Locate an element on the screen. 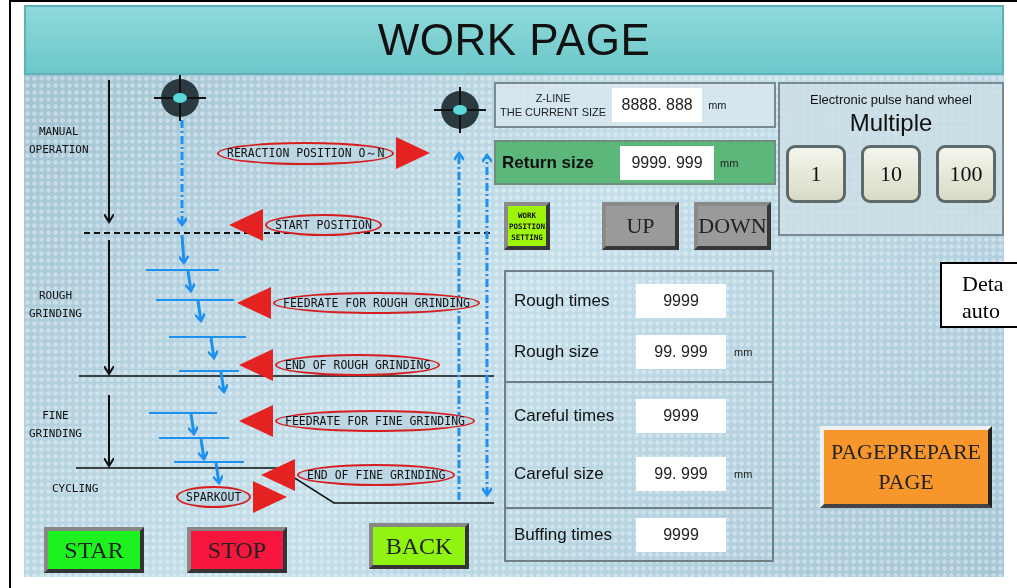  jog-button: DOWN is located at coordinates (732, 226).